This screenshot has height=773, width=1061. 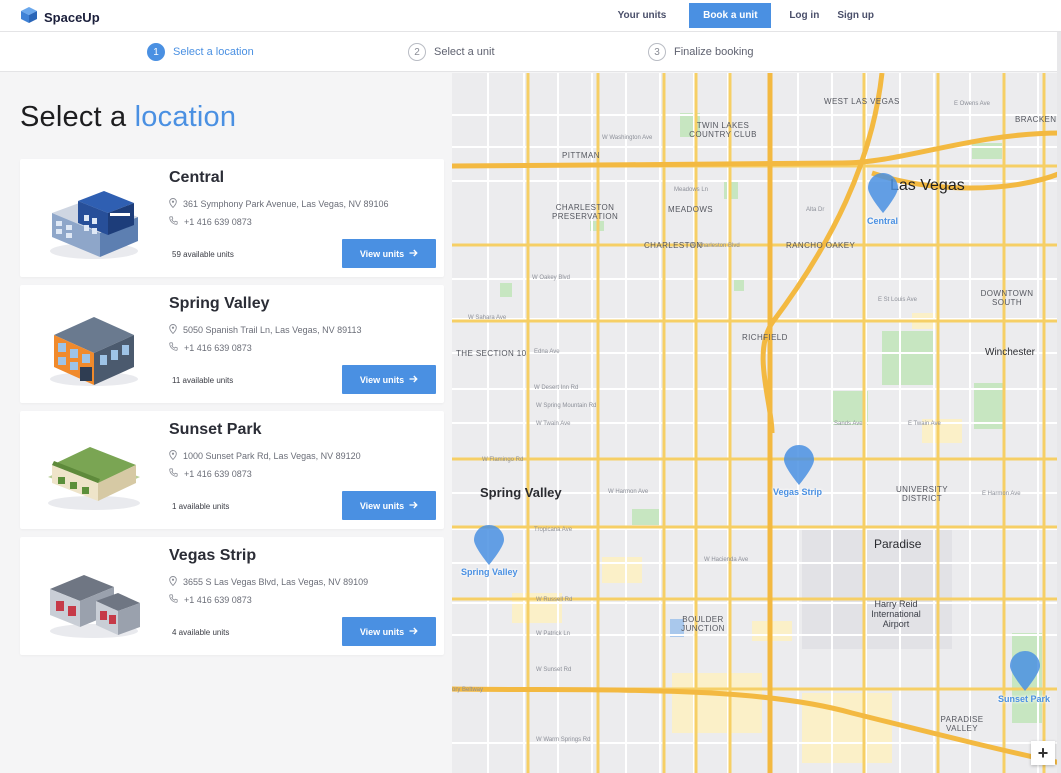 I want to click on street-label: E Owens Ave, so click(x=972, y=104).